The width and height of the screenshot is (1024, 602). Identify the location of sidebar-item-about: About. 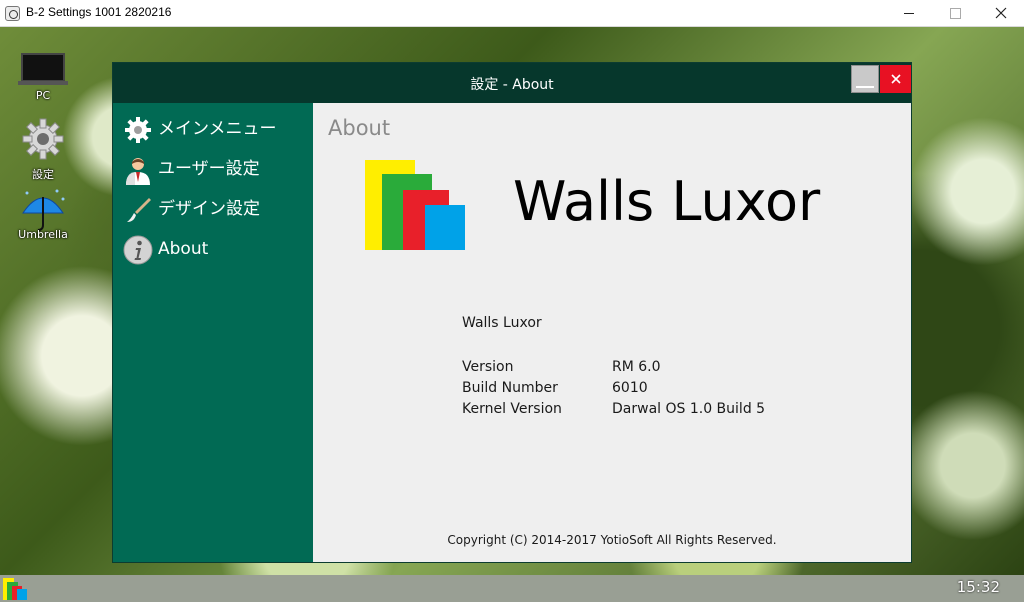
(215, 249).